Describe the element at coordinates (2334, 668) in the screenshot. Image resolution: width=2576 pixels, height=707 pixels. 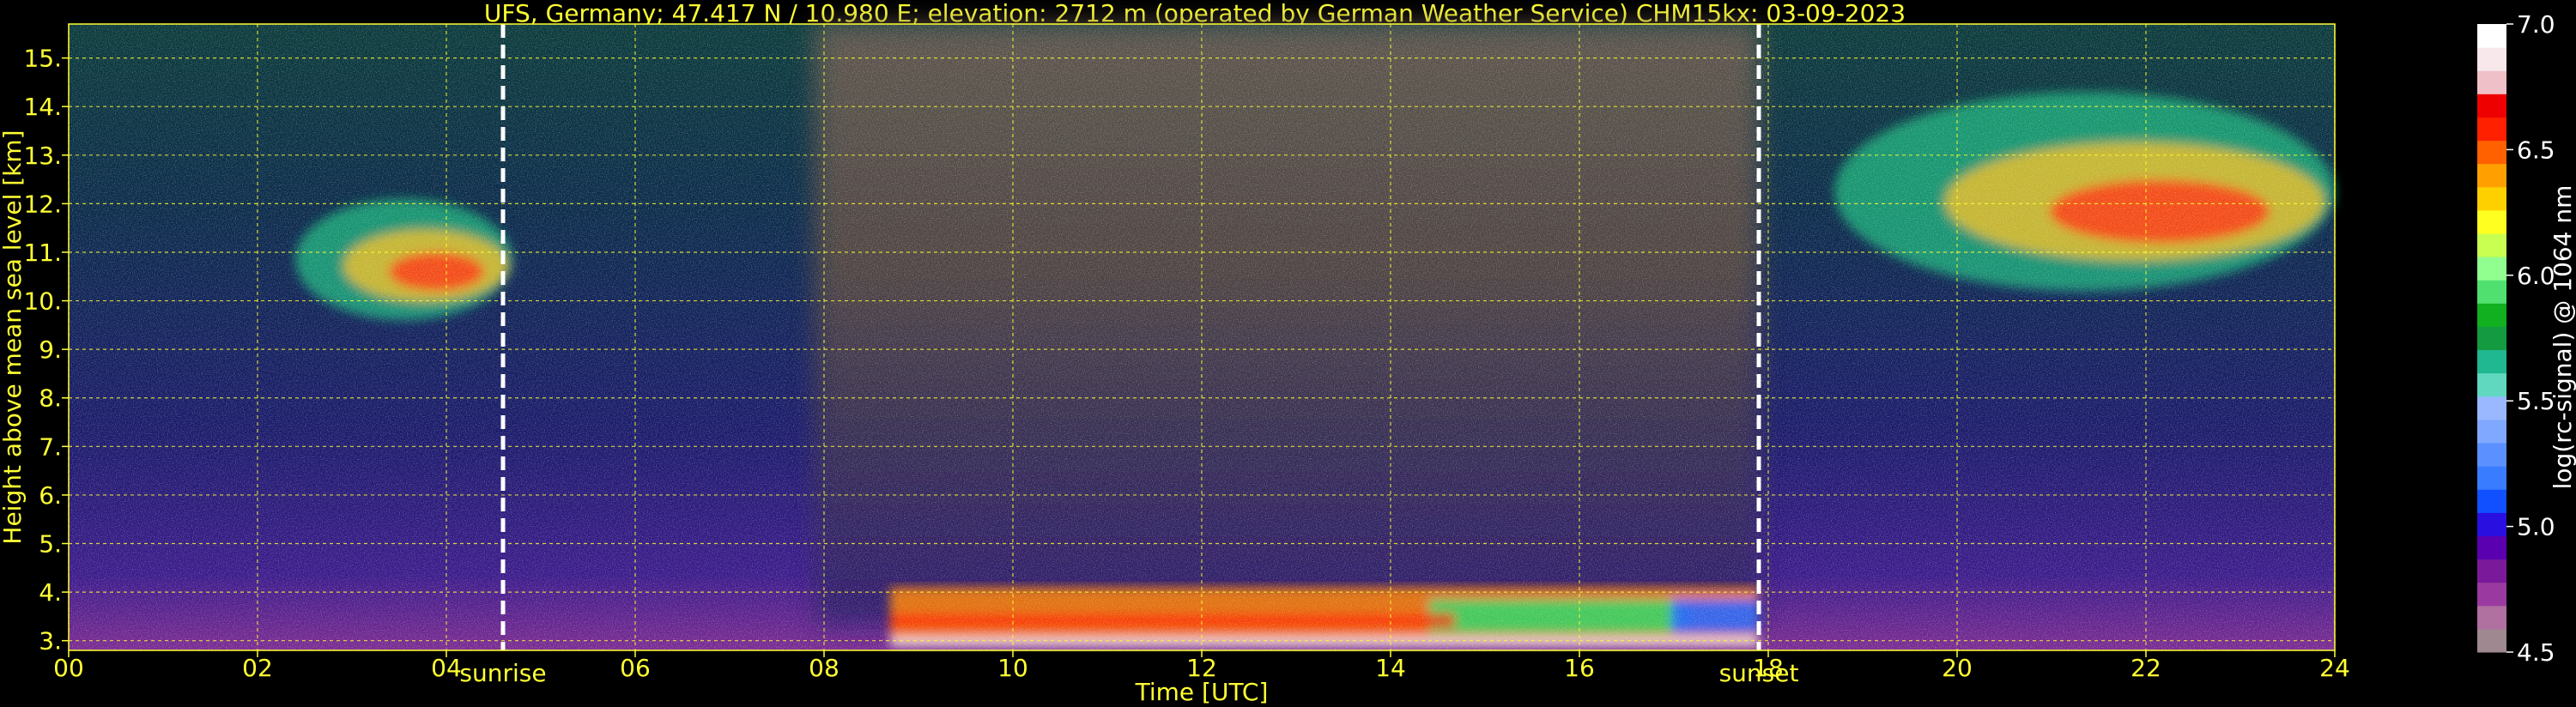
I see `x-tick-label: 24` at that location.